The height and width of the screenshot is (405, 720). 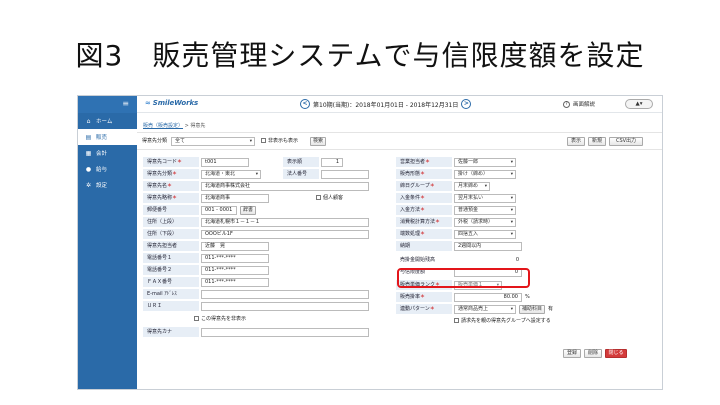 What do you see at coordinates (125, 104) in the screenshot?
I see `hamburger-icon: ≡` at bounding box center [125, 104].